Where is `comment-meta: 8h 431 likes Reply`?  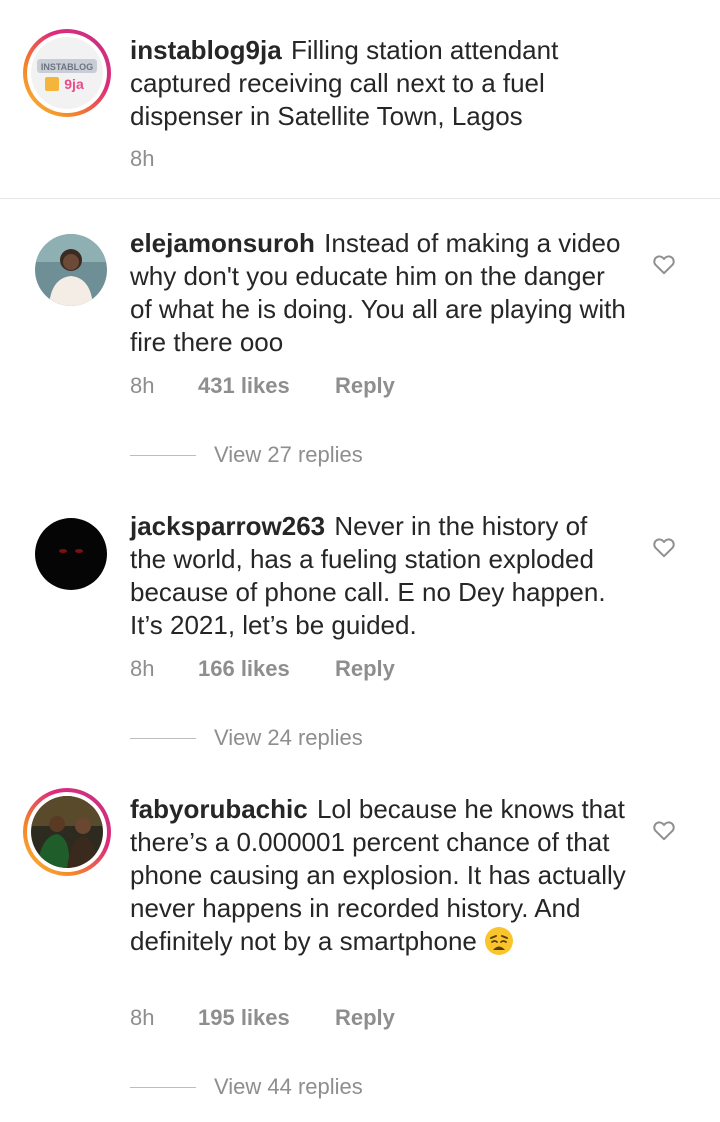
comment-meta: 8h 431 likes Reply is located at coordinates (262, 386).